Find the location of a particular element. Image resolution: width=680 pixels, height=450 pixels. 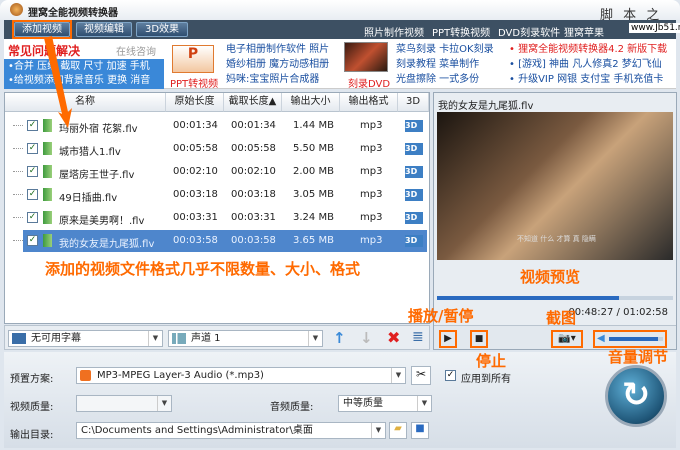

annotation-preview: 视频预览 is located at coordinates (550, 277).